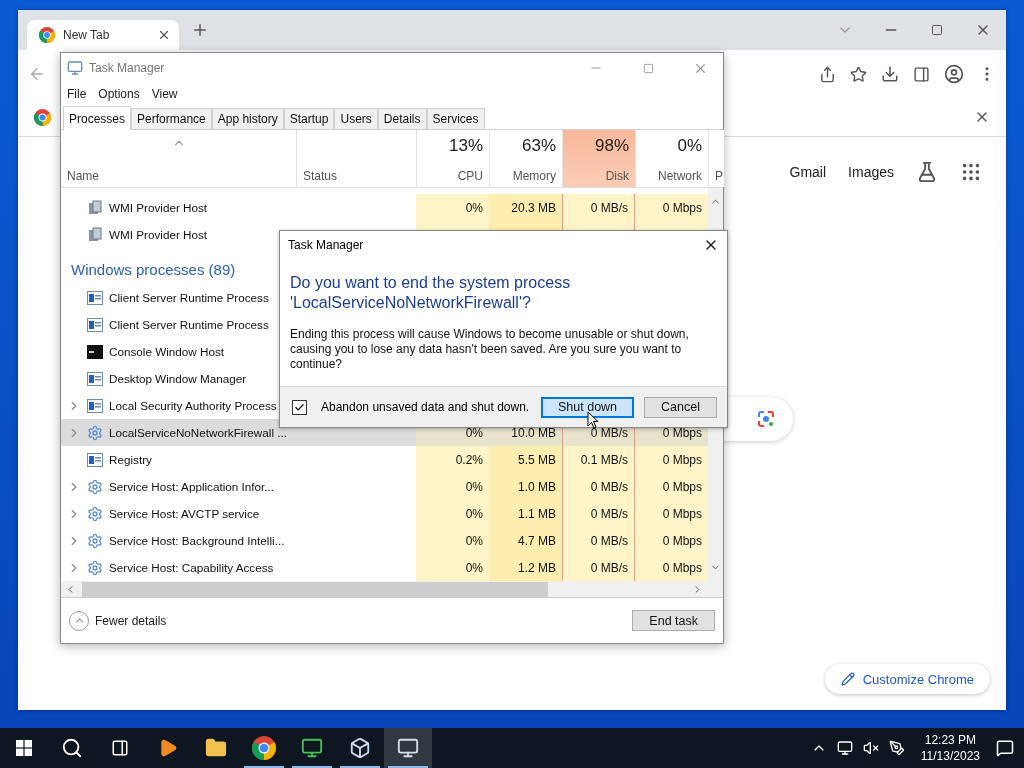 The height and width of the screenshot is (768, 1024). I want to click on process-name: Console Window Host, so click(166, 351).